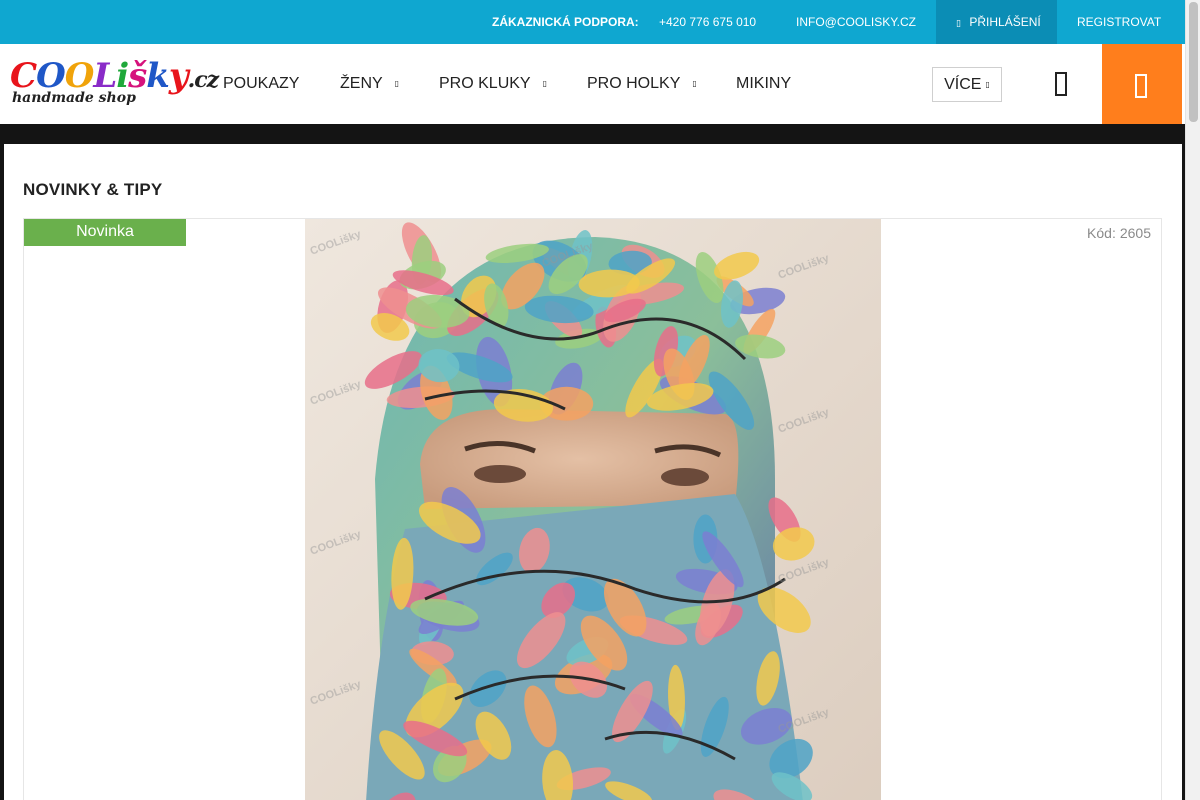  I want to click on nav-item-label: PRO HOLKY, so click(634, 84).